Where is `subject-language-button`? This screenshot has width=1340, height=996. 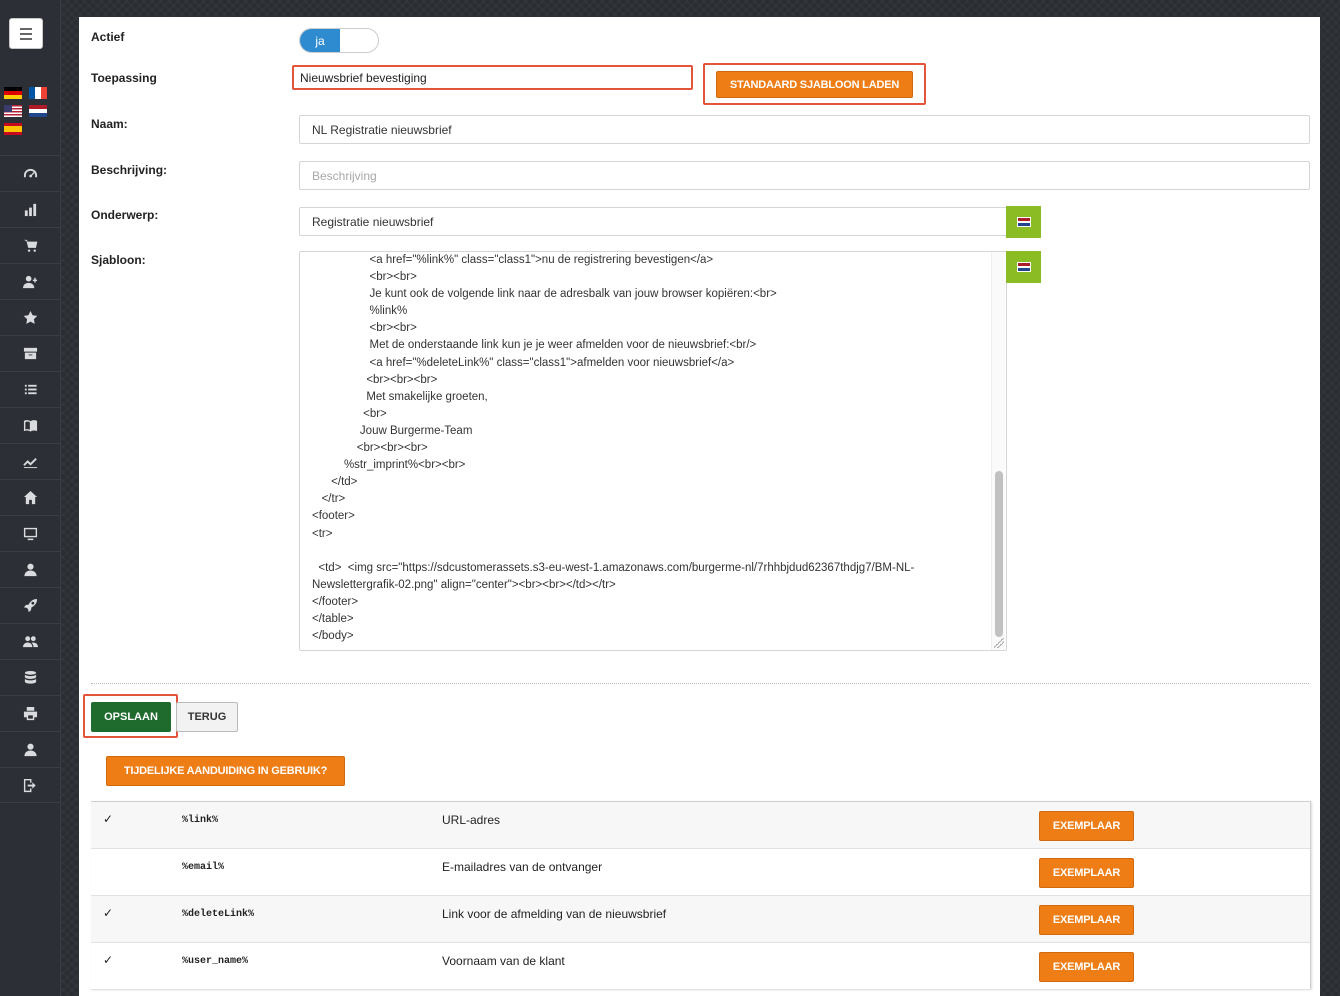
subject-language-button is located at coordinates (1023, 222).